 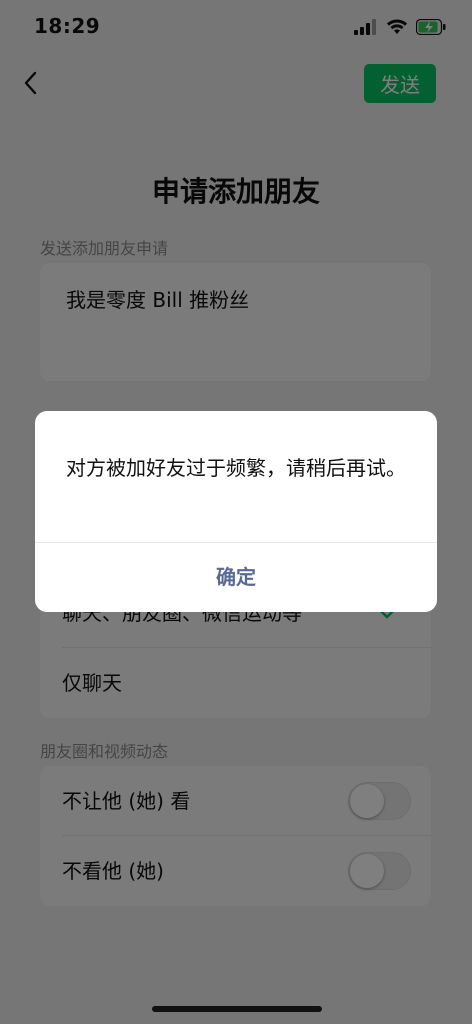 What do you see at coordinates (236, 468) in the screenshot?
I see `dialog-message: 对方被加好友过于频繁，请稍后再试。` at bounding box center [236, 468].